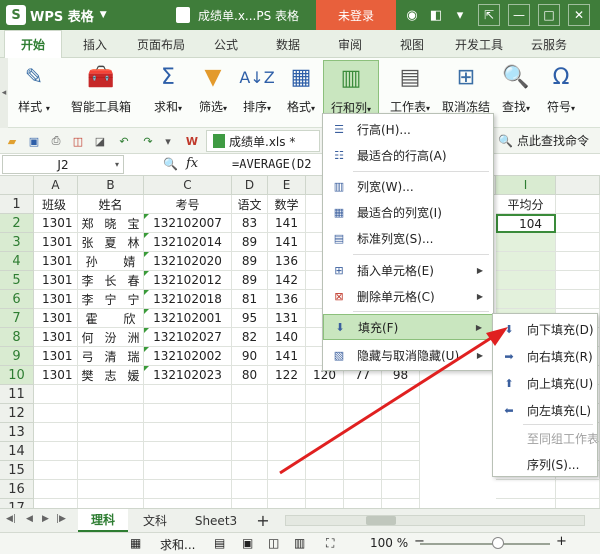 The height and width of the screenshot is (554, 600). Describe the element at coordinates (111, 318) in the screenshot. I see `table-cell: 霍 欣` at that location.